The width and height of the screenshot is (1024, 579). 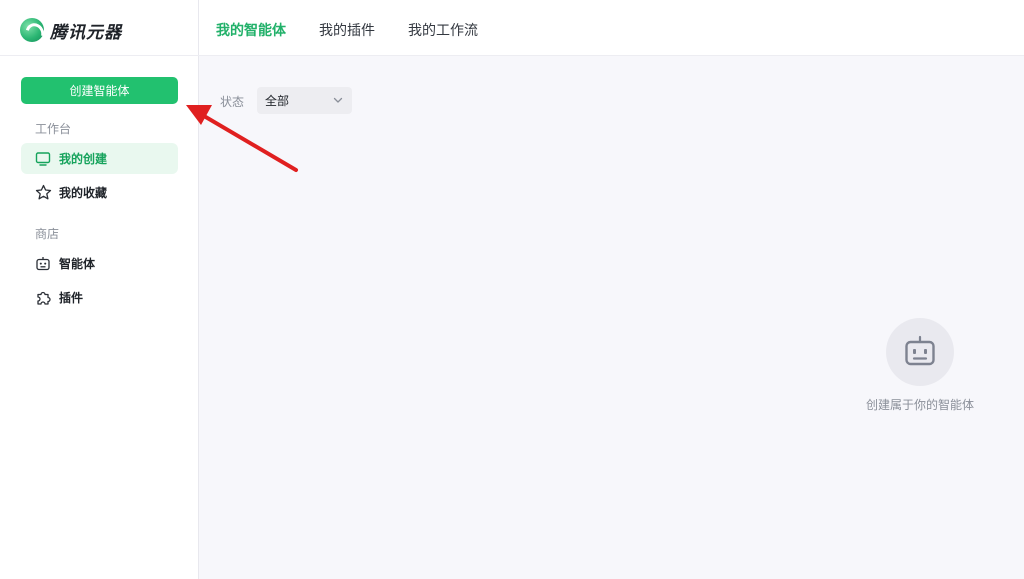 I want to click on puzzle-icon, so click(x=43, y=298).